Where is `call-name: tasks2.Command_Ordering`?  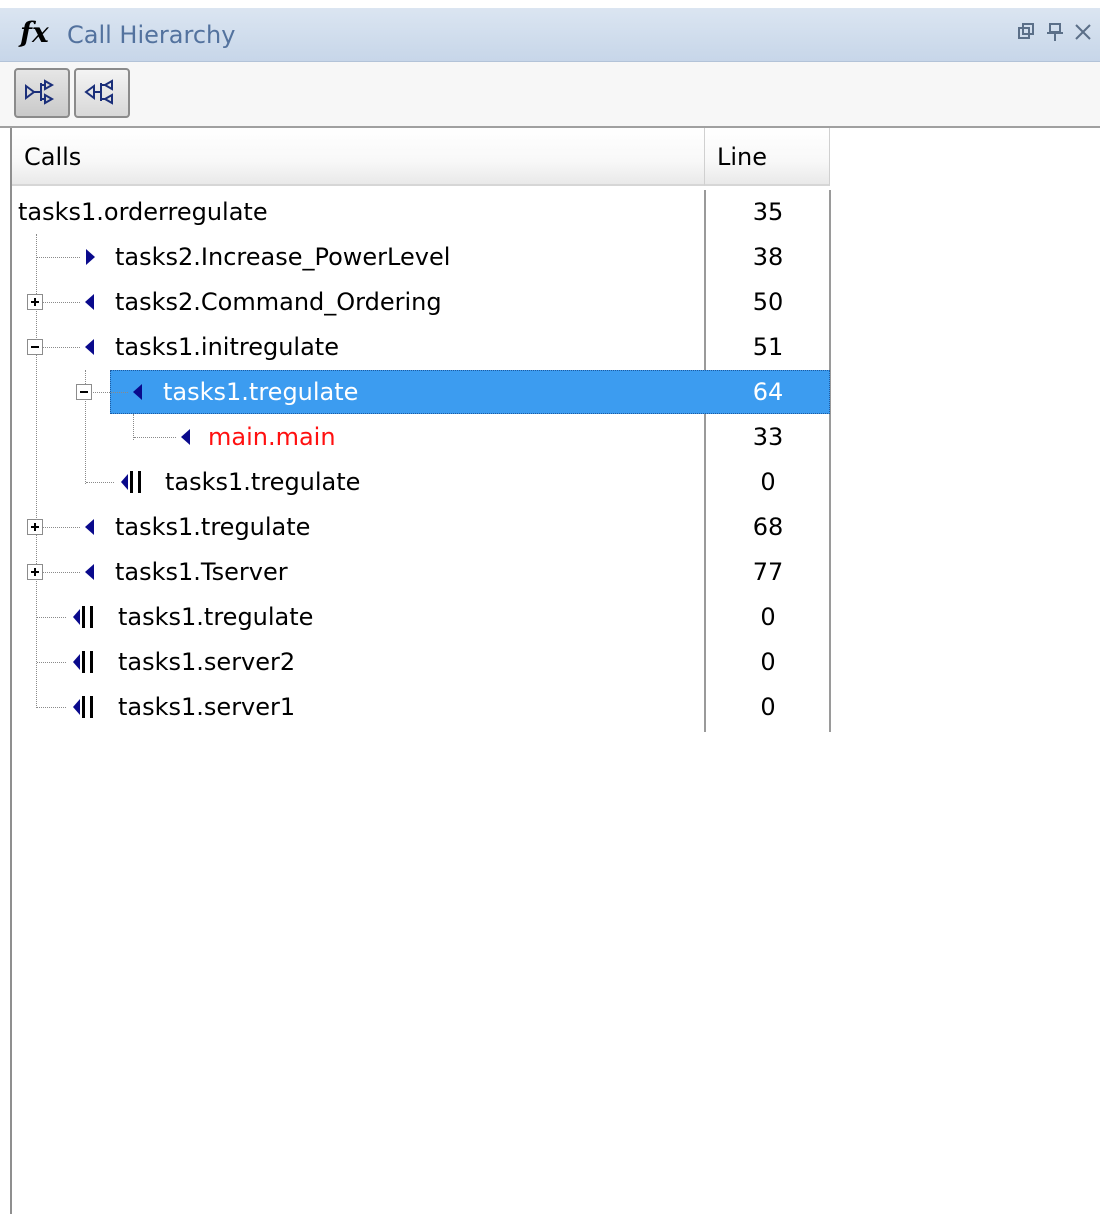
call-name: tasks2.Command_Ordering is located at coordinates (278, 302).